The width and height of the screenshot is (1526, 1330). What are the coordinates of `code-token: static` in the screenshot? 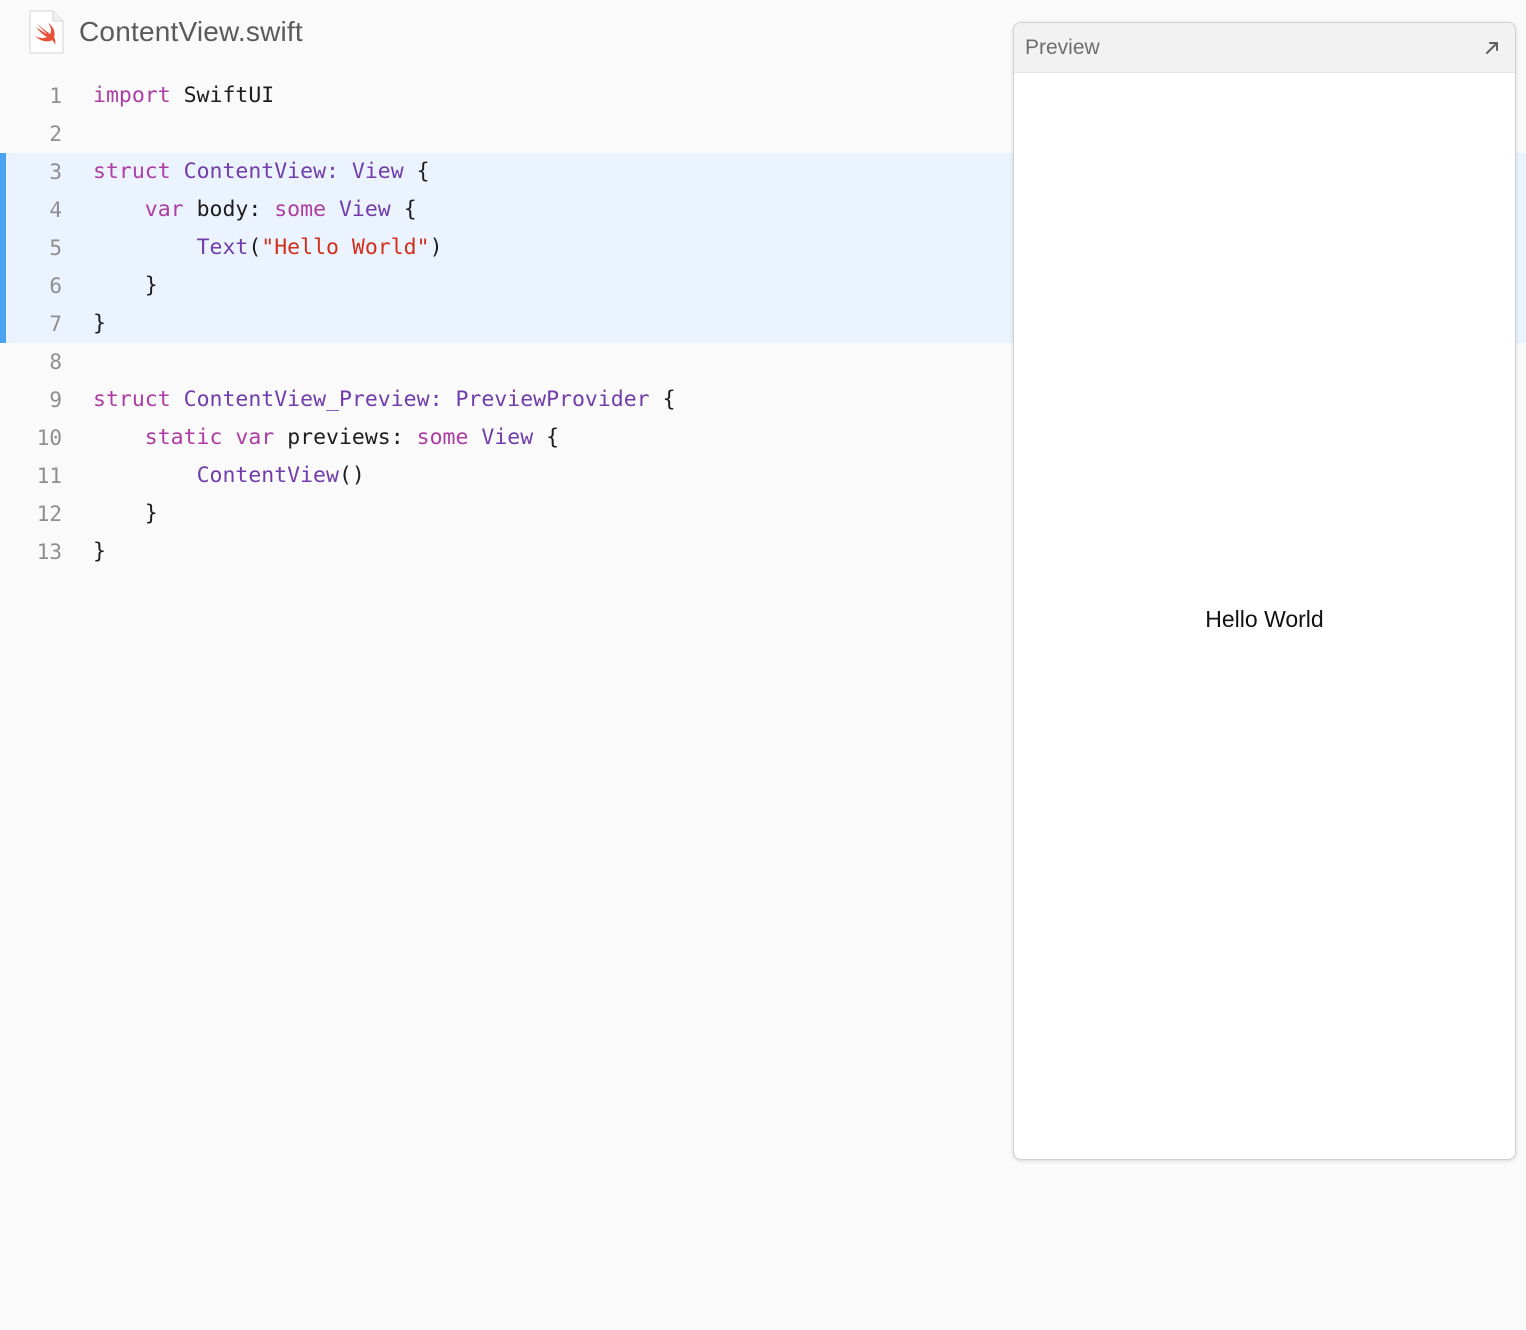 It's located at (183, 437).